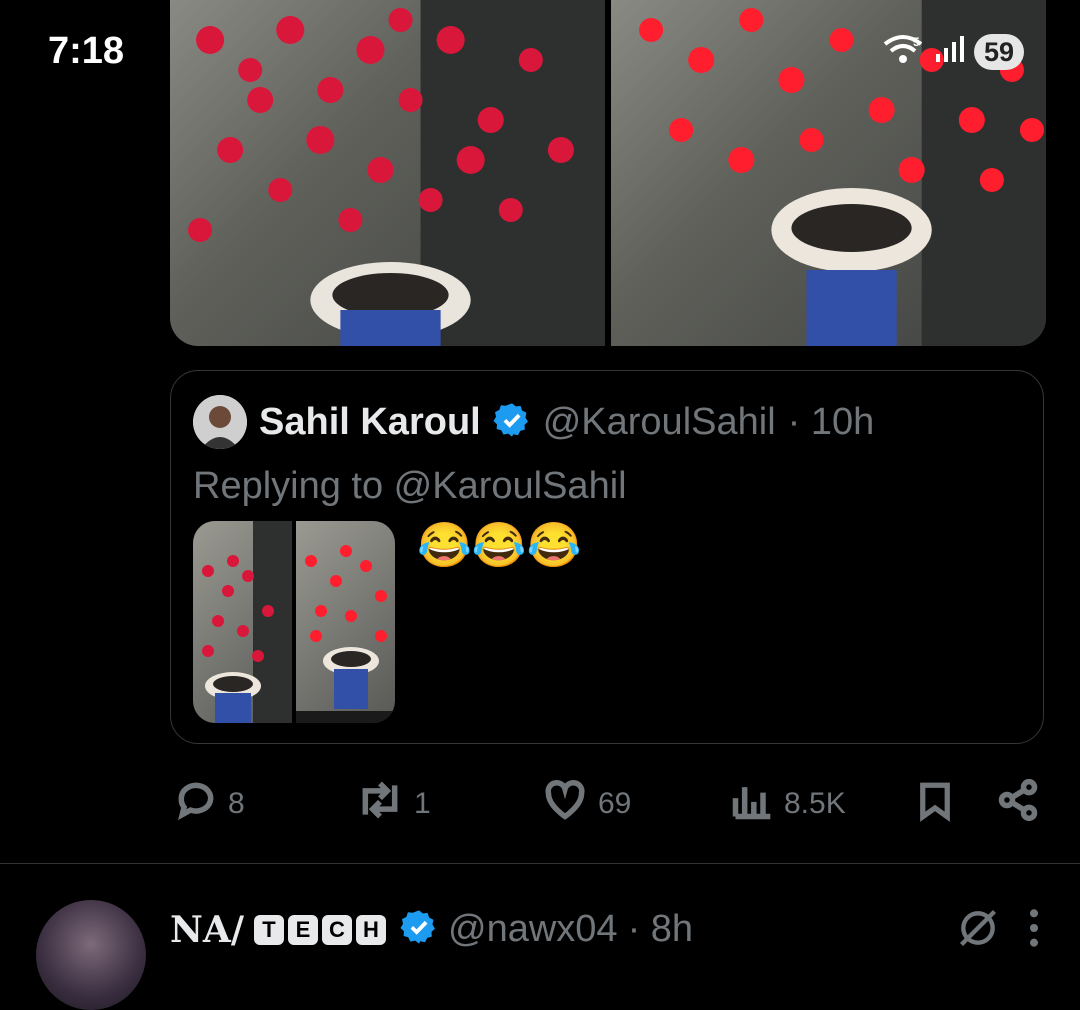 This screenshot has height=1010, width=1080. I want to click on next-tweet-header: NA/ TECH @nawx04 · 8h, so click(431, 929).